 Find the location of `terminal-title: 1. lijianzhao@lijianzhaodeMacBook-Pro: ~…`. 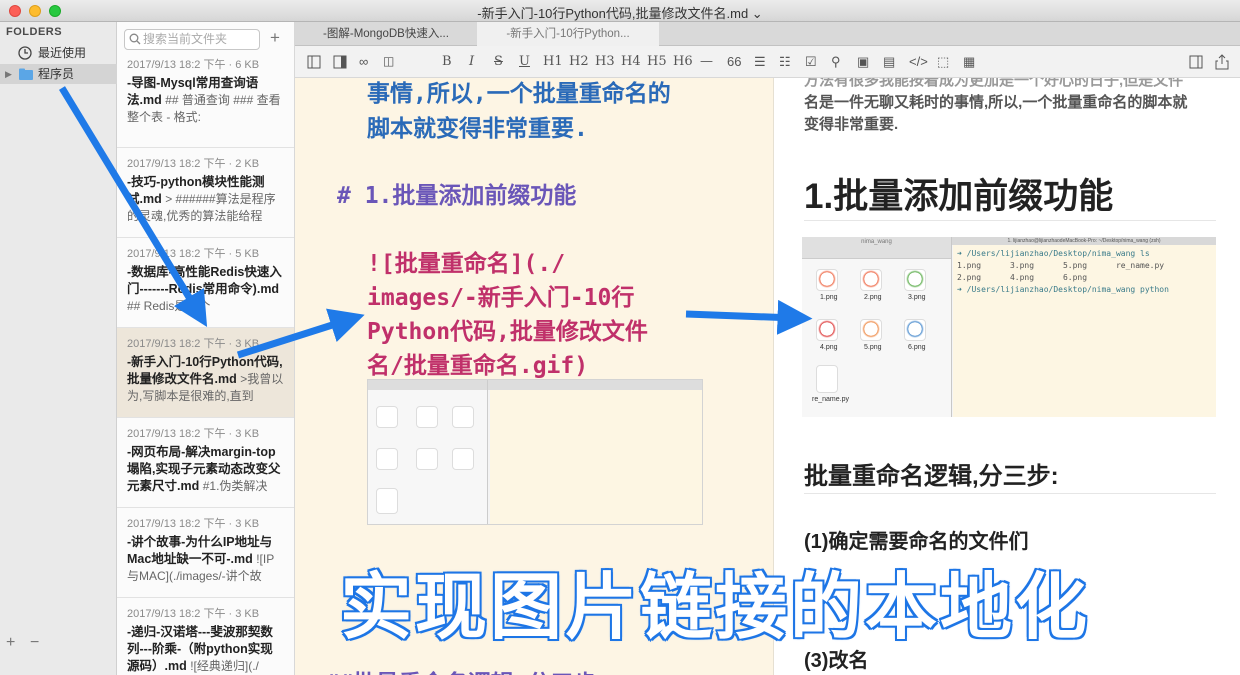

terminal-title: 1. lijianzhao@lijianzhaodeMacBook-Pro: ~… is located at coordinates (1084, 241).